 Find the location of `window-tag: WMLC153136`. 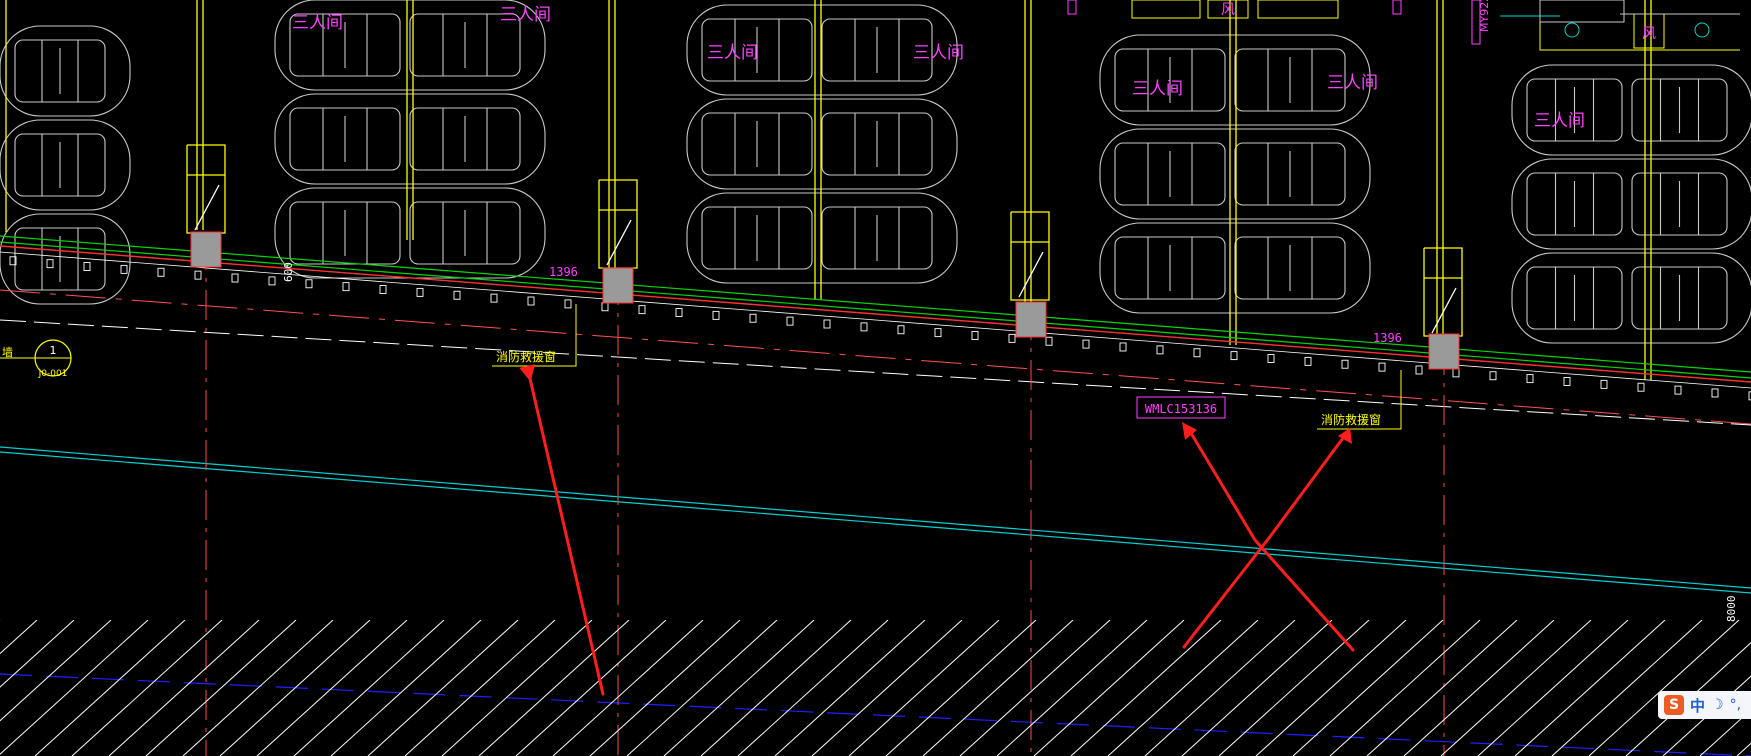

window-tag: WMLC153136 is located at coordinates (1181, 407).